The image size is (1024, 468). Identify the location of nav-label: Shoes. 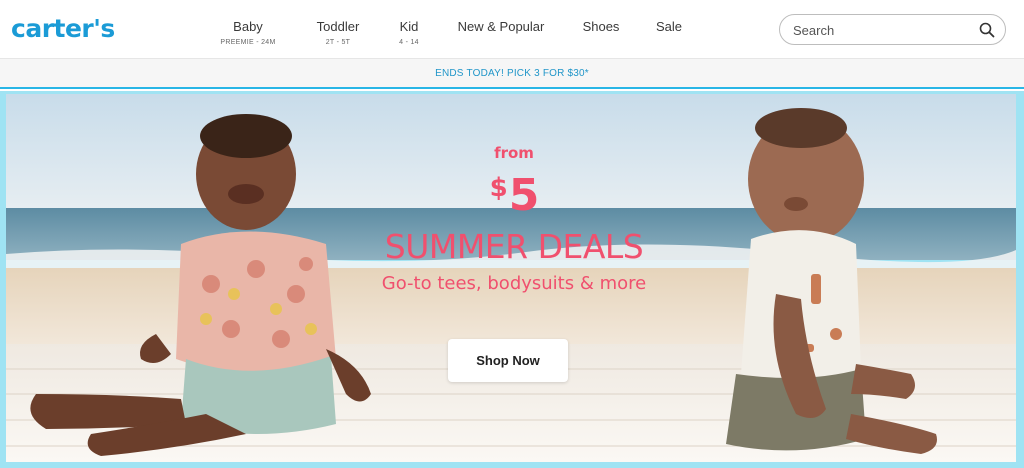
(601, 26).